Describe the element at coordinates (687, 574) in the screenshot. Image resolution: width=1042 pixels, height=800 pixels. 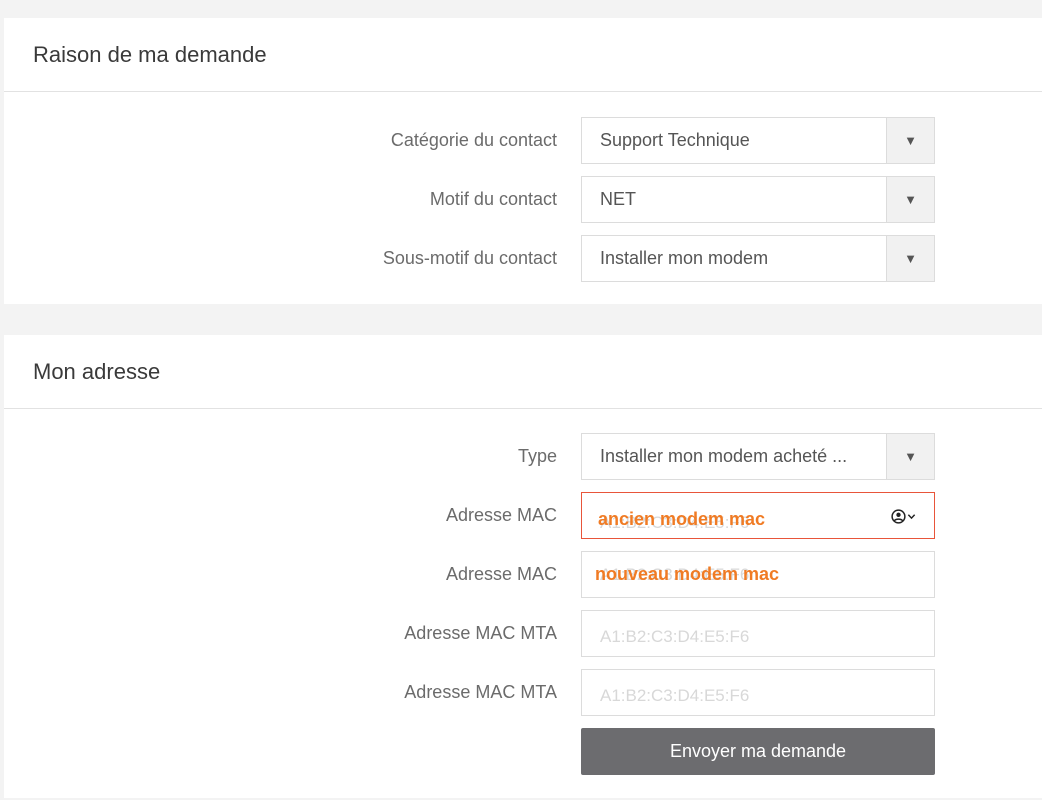
I see `mac-new-annotation: nouveau modem mac` at that location.